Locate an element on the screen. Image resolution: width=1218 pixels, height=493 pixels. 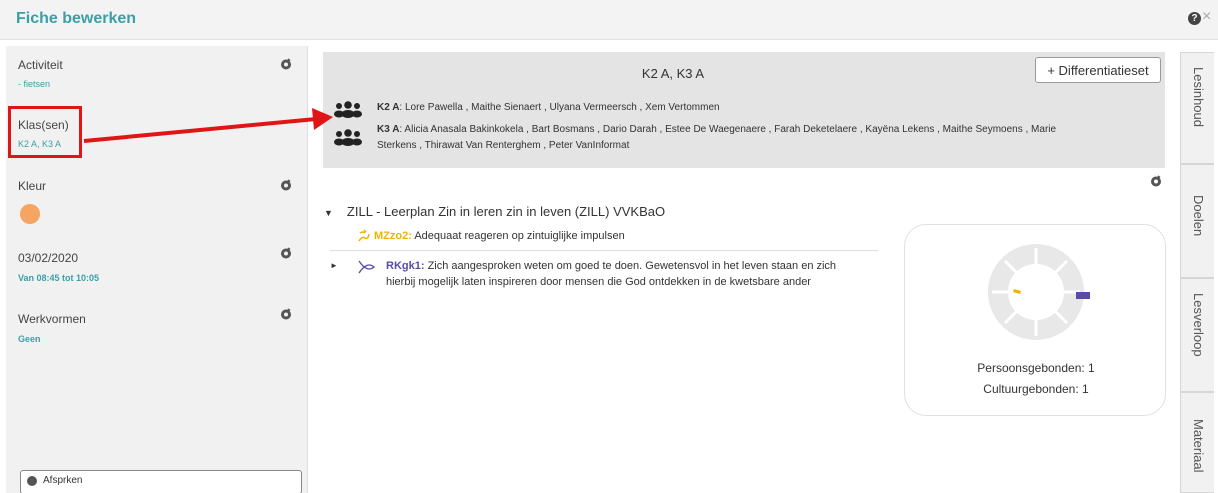
tab-label: Materiaal is located at coordinates (1198, 446).